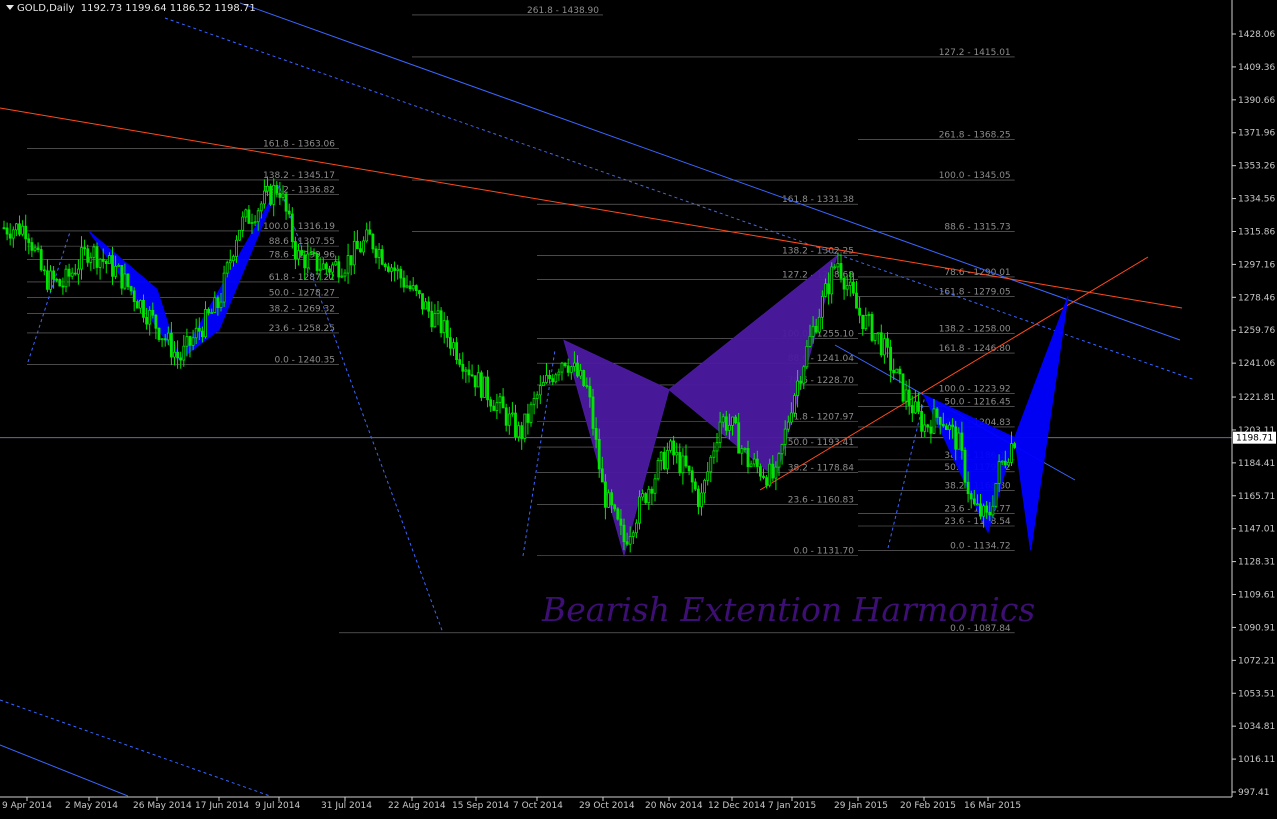 Image resolution: width=1277 pixels, height=819 pixels. Describe the element at coordinates (792, 806) in the screenshot. I see `x-tick-label: 7 Jan 2015` at that location.